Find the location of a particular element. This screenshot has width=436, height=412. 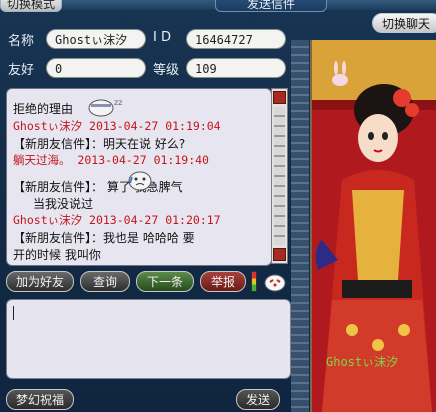

pet-emoticon-icon is located at coordinates (275, 282).